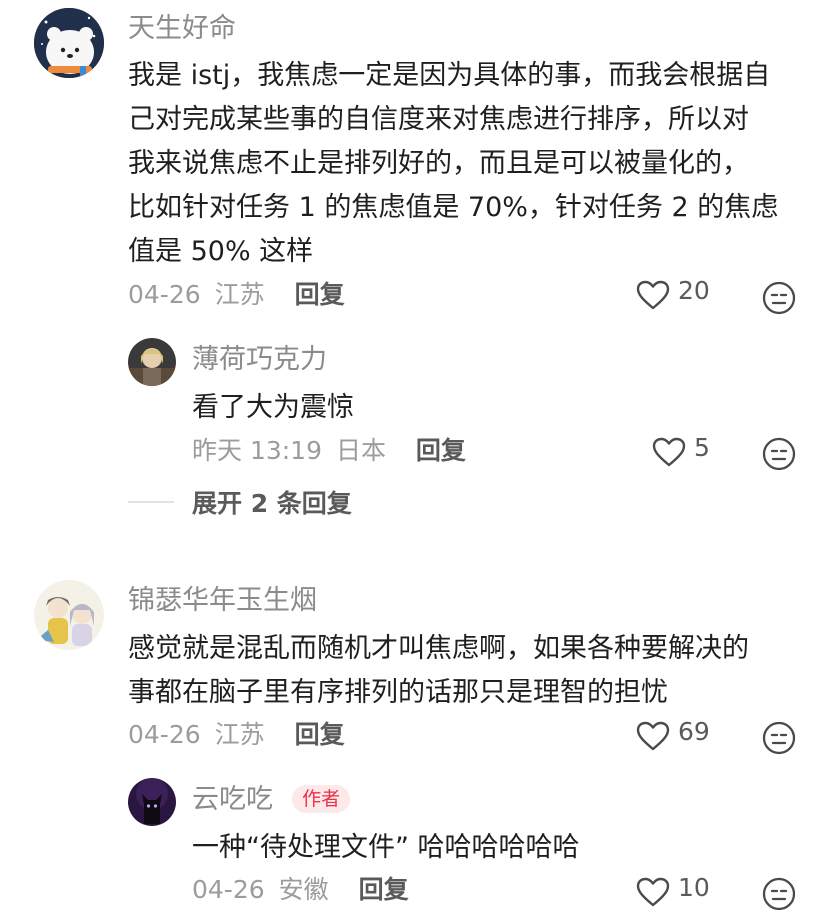  What do you see at coordinates (694, 290) in the screenshot?
I see `like-count: 20` at bounding box center [694, 290].